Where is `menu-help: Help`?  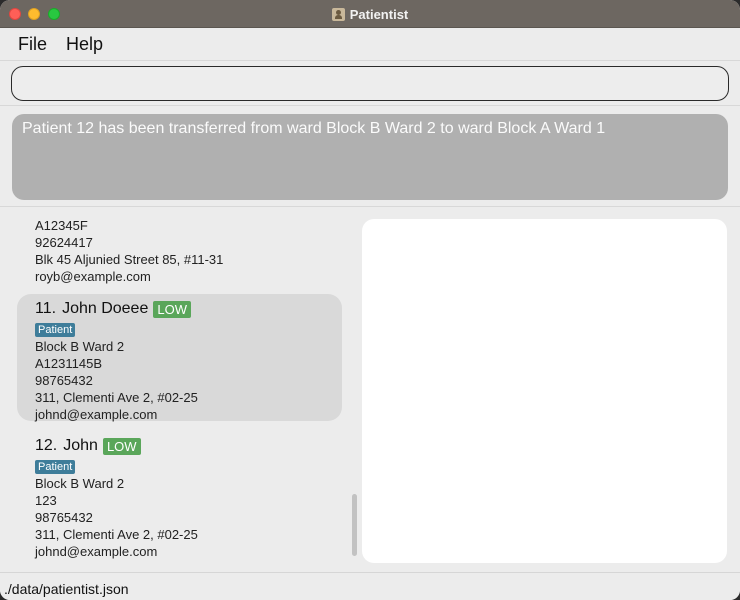
menu-help: Help is located at coordinates (84, 44).